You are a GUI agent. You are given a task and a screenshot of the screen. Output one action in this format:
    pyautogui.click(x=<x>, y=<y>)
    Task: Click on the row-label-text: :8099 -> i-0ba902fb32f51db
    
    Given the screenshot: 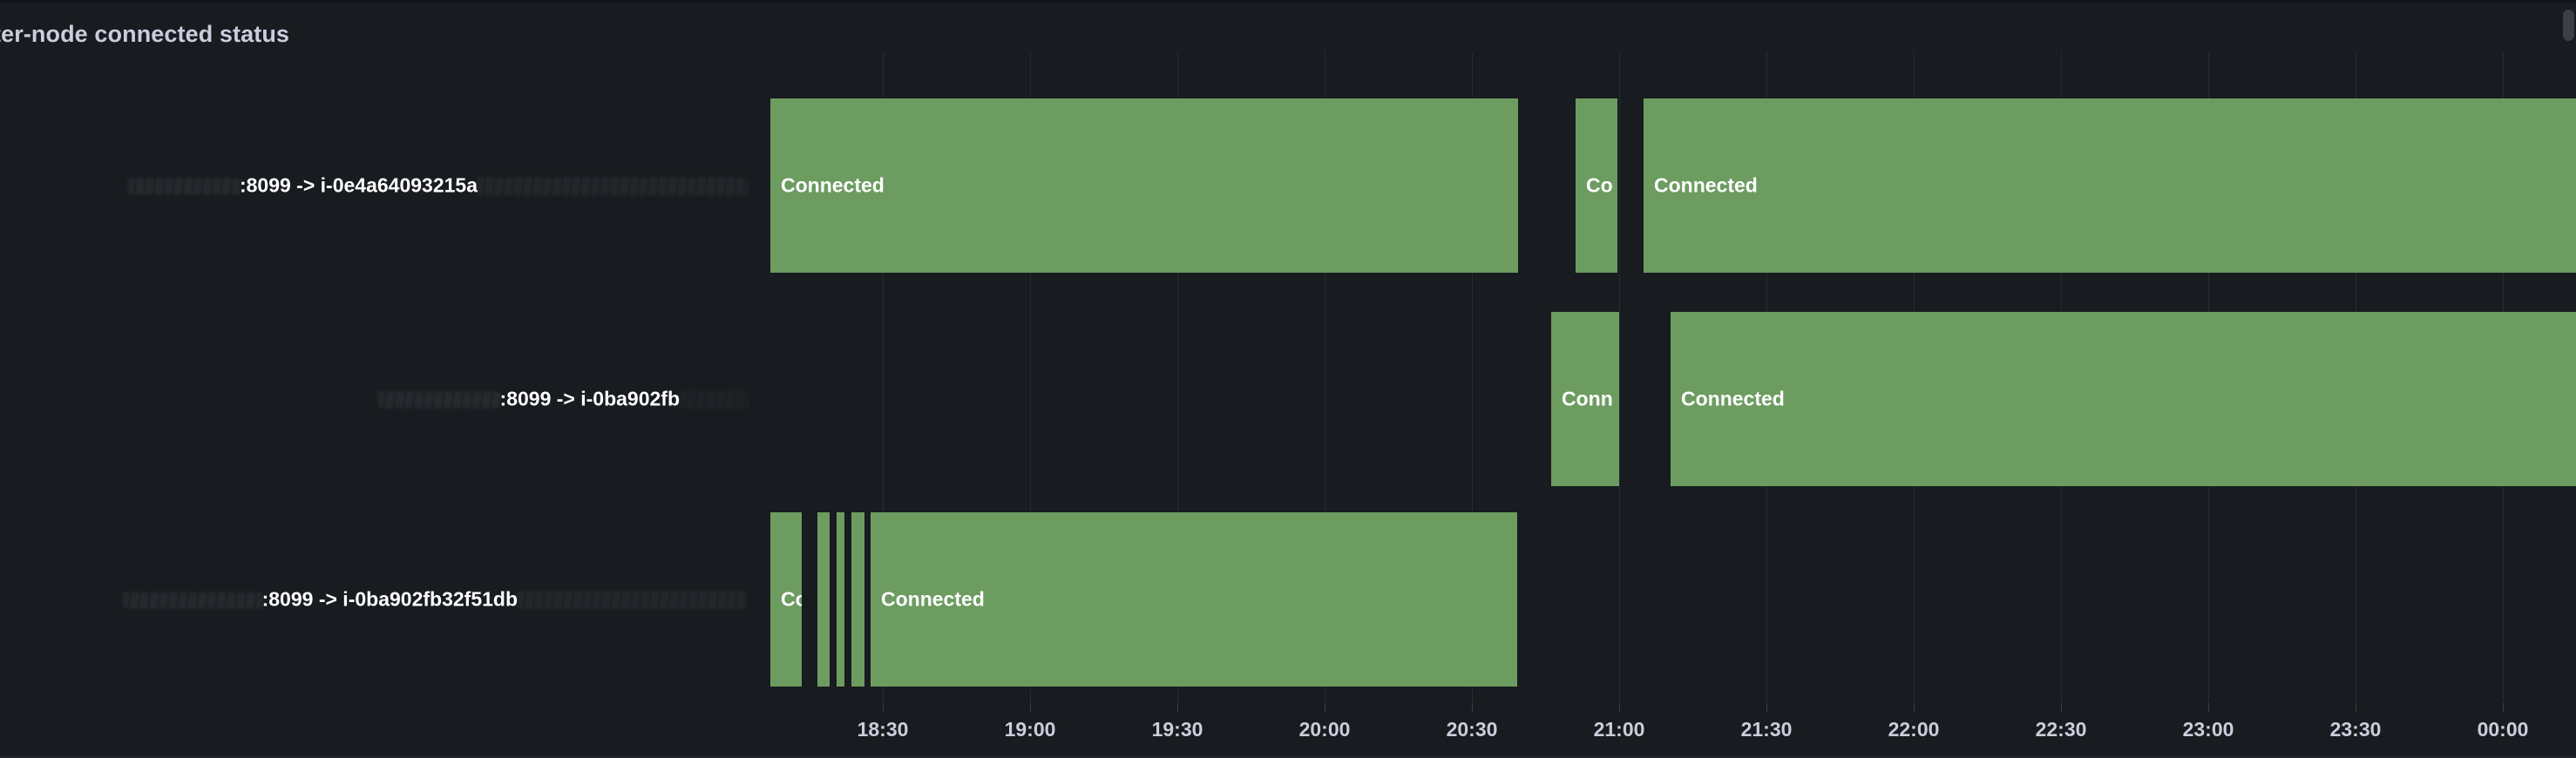 What is the action you would take?
    pyautogui.click(x=390, y=599)
    